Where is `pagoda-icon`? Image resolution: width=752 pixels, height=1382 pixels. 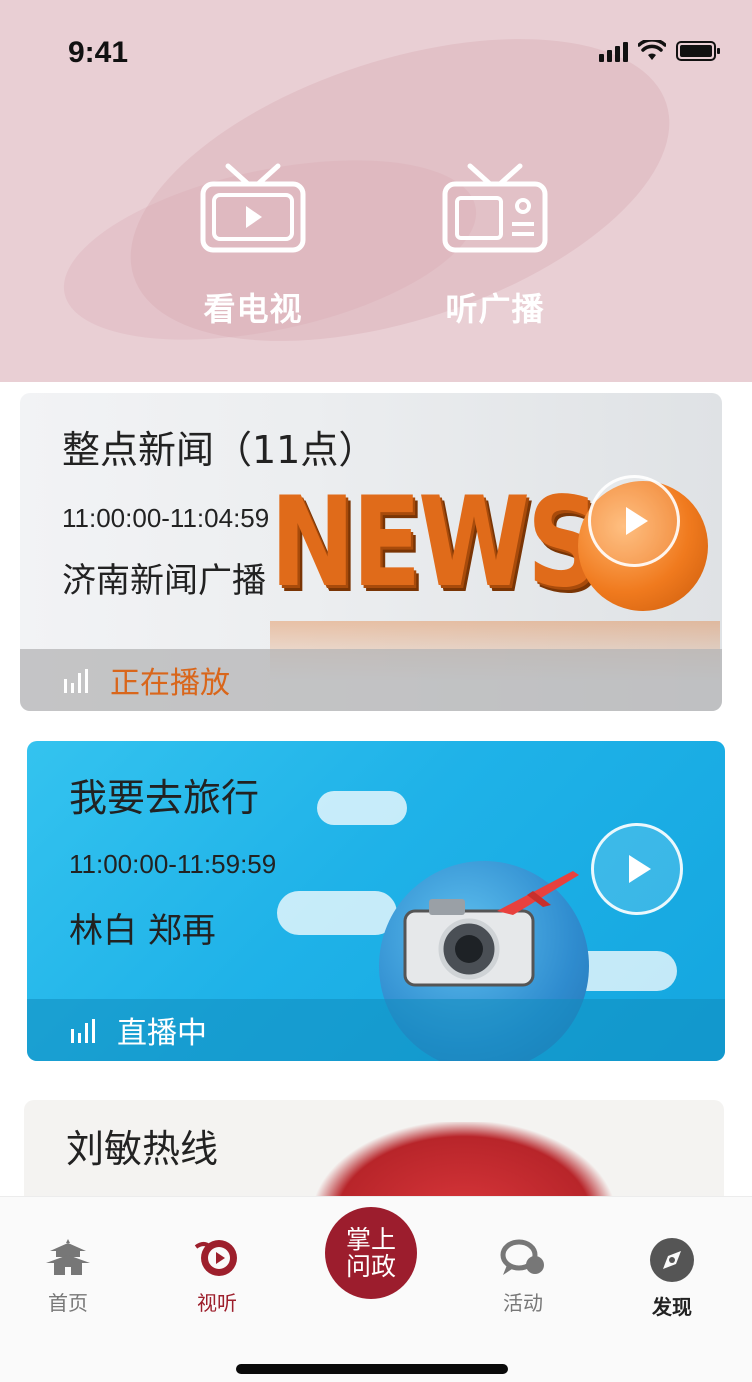
pagoda-icon is located at coordinates (68, 1257).